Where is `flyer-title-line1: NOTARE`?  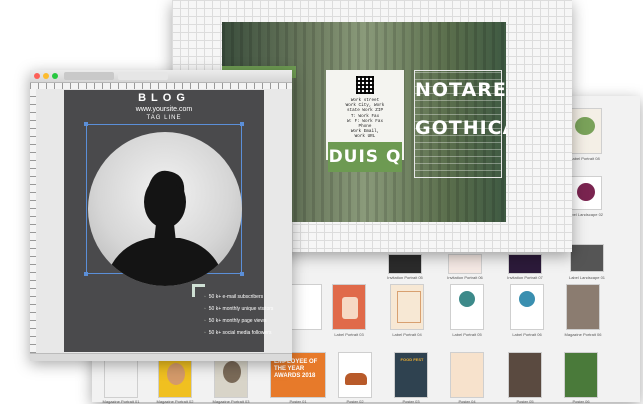
flyer-title-line1: NOTARE is located at coordinates (460, 90).